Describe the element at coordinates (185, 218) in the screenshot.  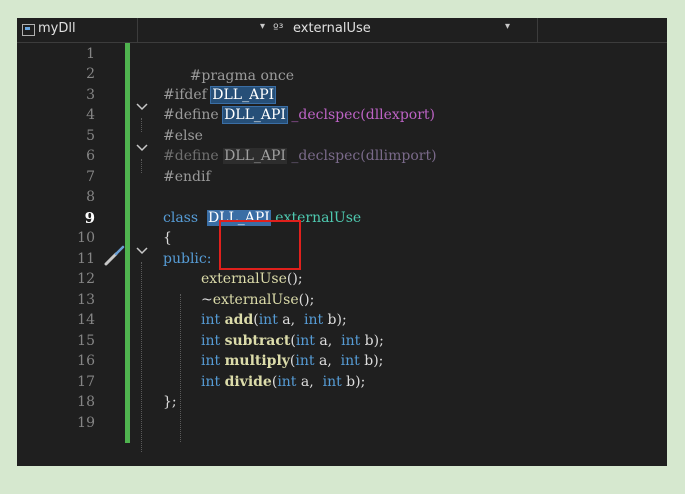
I see `code-token: class` at that location.